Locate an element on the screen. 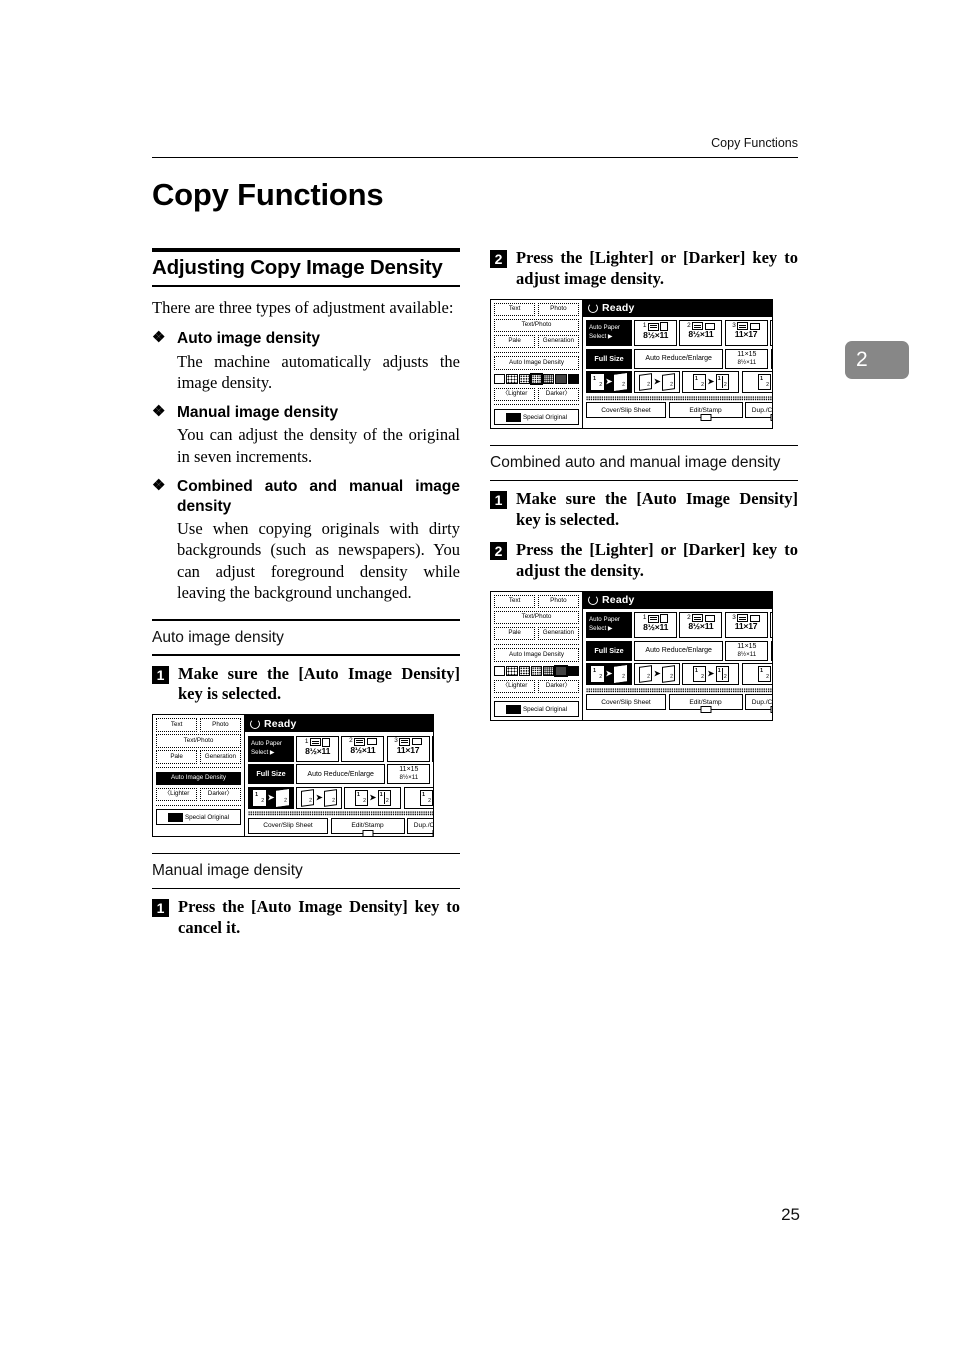  lcd-tray-size: 8½×11 is located at coordinates (772, 627).